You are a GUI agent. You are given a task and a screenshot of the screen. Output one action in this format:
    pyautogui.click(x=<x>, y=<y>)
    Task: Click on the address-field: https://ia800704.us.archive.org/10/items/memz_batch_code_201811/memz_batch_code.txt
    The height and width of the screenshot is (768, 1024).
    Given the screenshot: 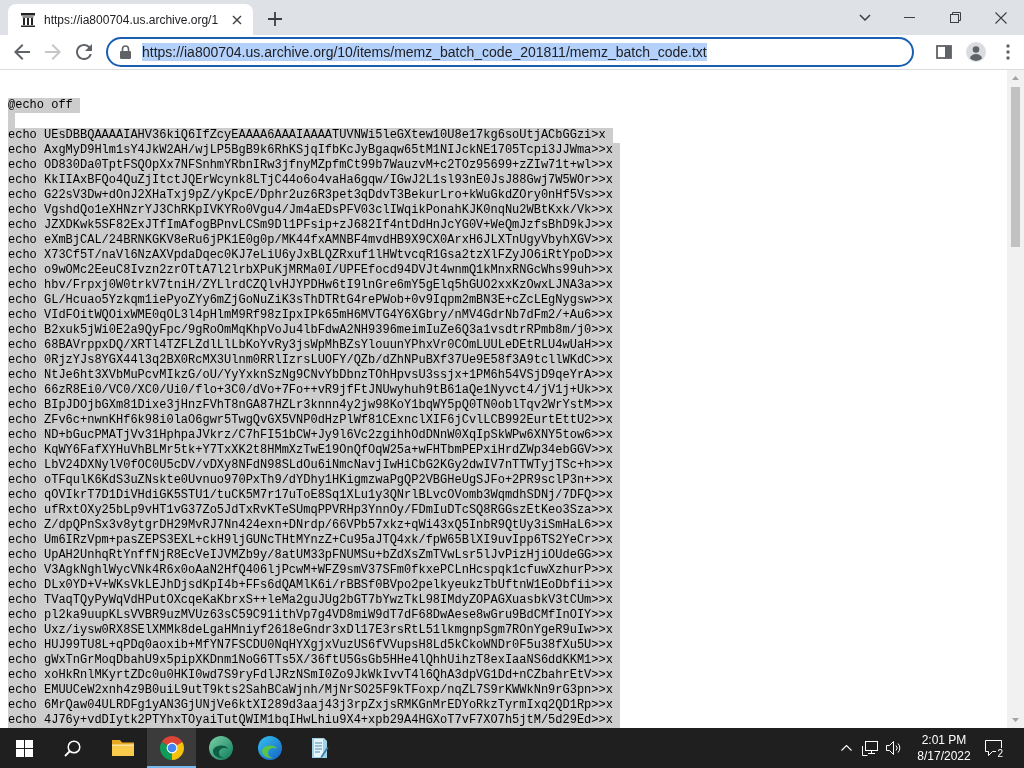 What is the action you would take?
    pyautogui.click(x=510, y=52)
    